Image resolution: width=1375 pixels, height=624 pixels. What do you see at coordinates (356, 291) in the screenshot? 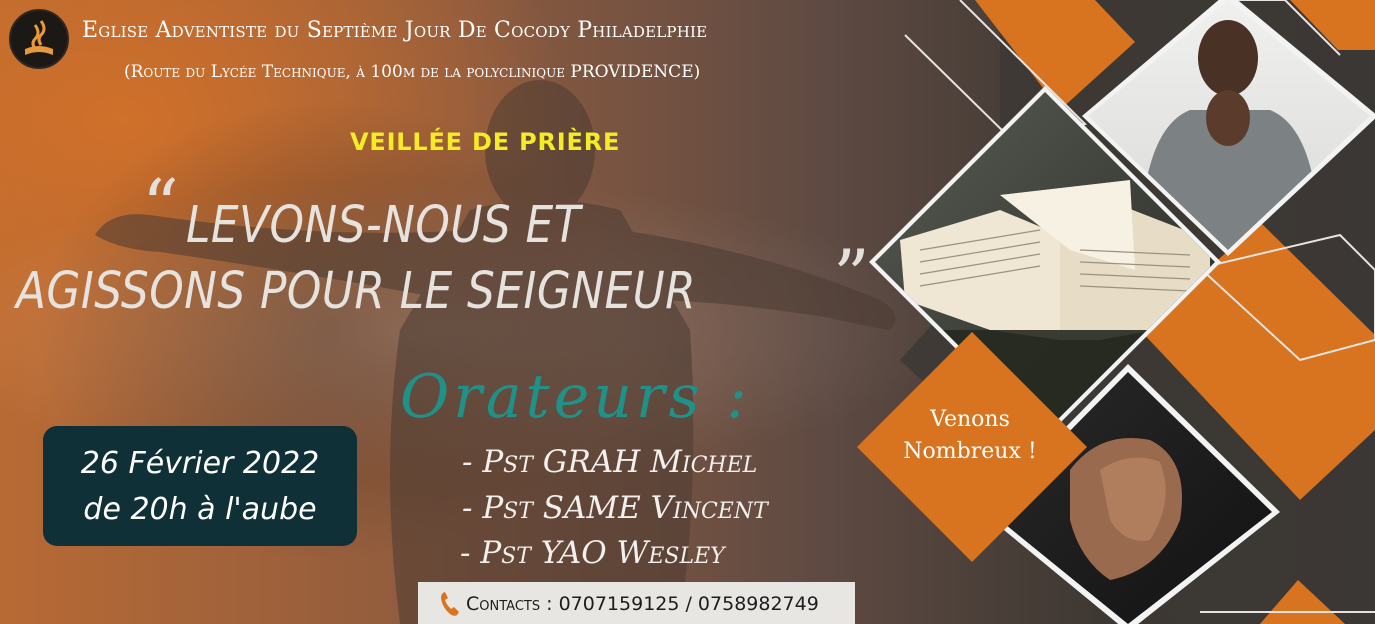
I see `theme-line-2: AGISSONS POUR LE SEIGNEUR` at bounding box center [356, 291].